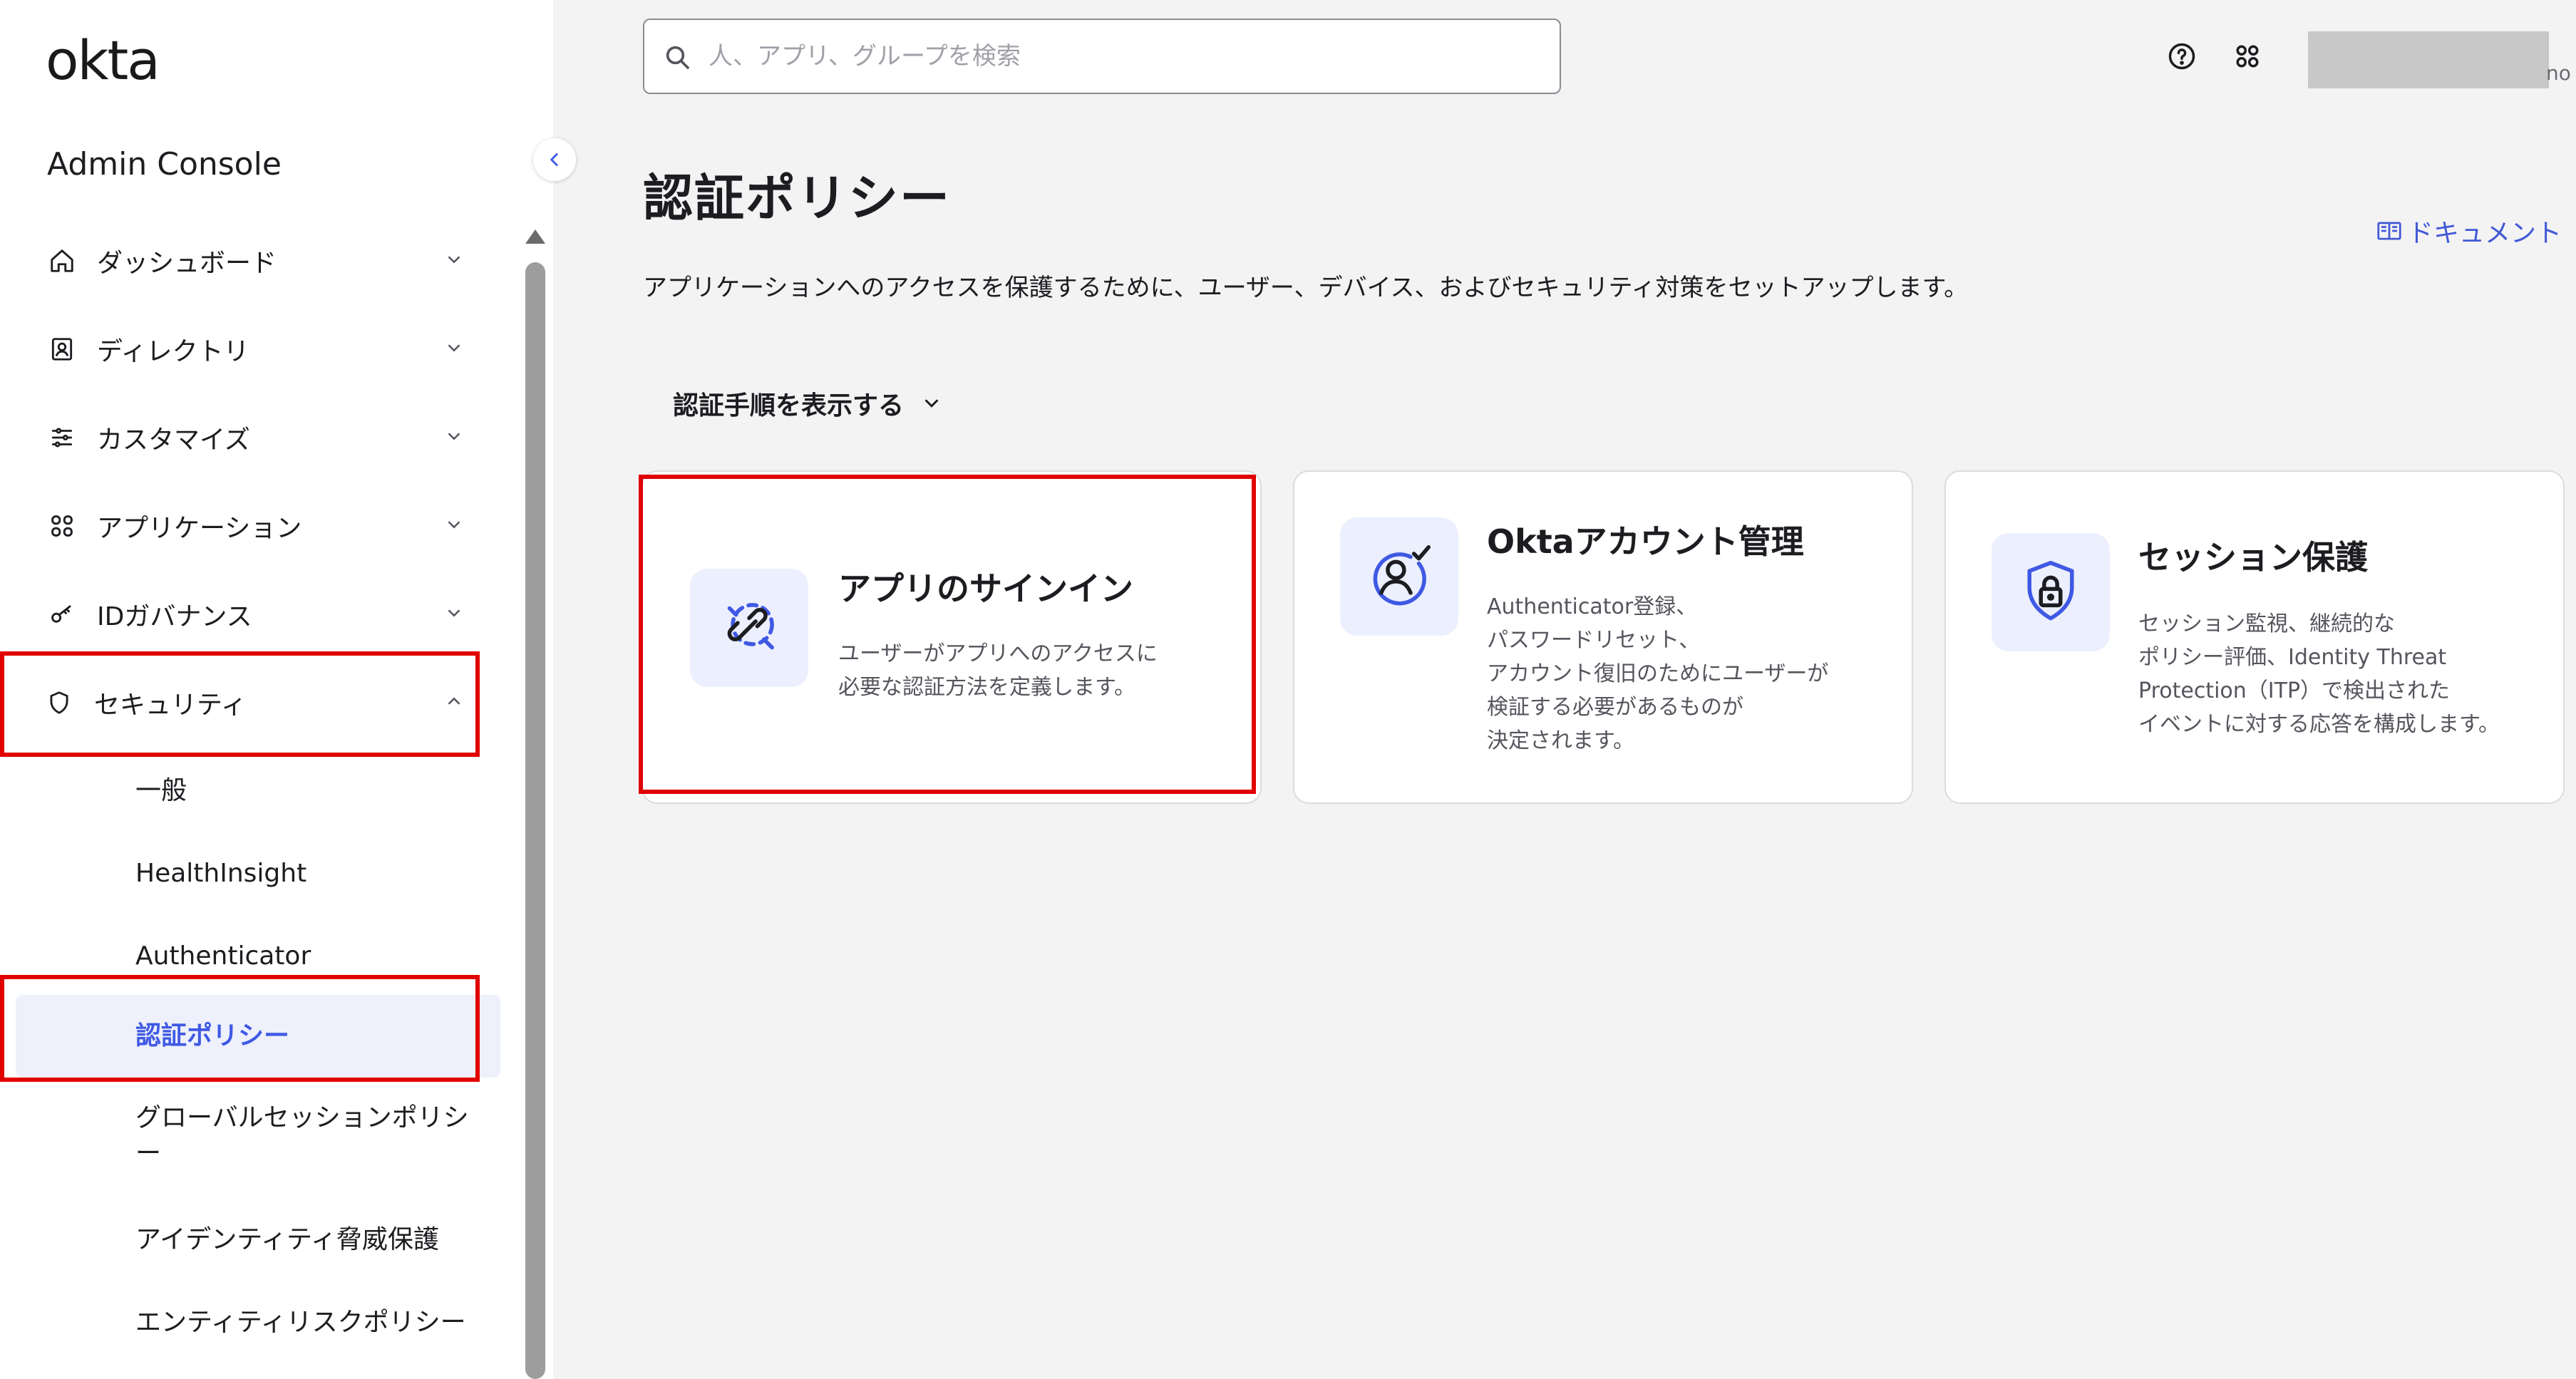  I want to click on question-circle-icon, so click(2181, 56).